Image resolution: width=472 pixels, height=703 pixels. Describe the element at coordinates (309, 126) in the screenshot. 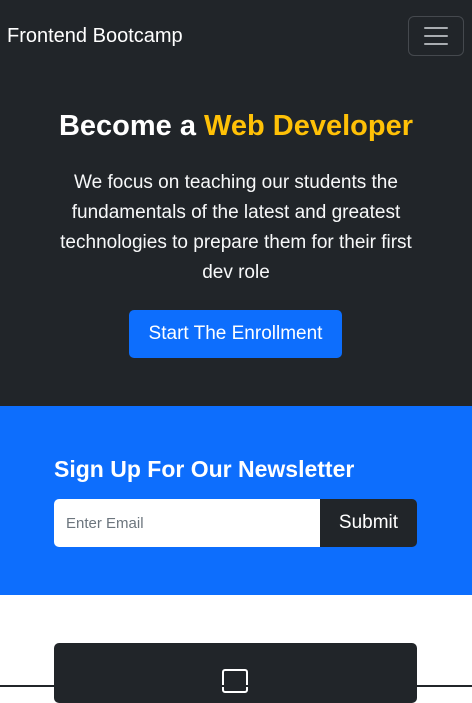

I see `hero-title-accent: Web Developer` at that location.